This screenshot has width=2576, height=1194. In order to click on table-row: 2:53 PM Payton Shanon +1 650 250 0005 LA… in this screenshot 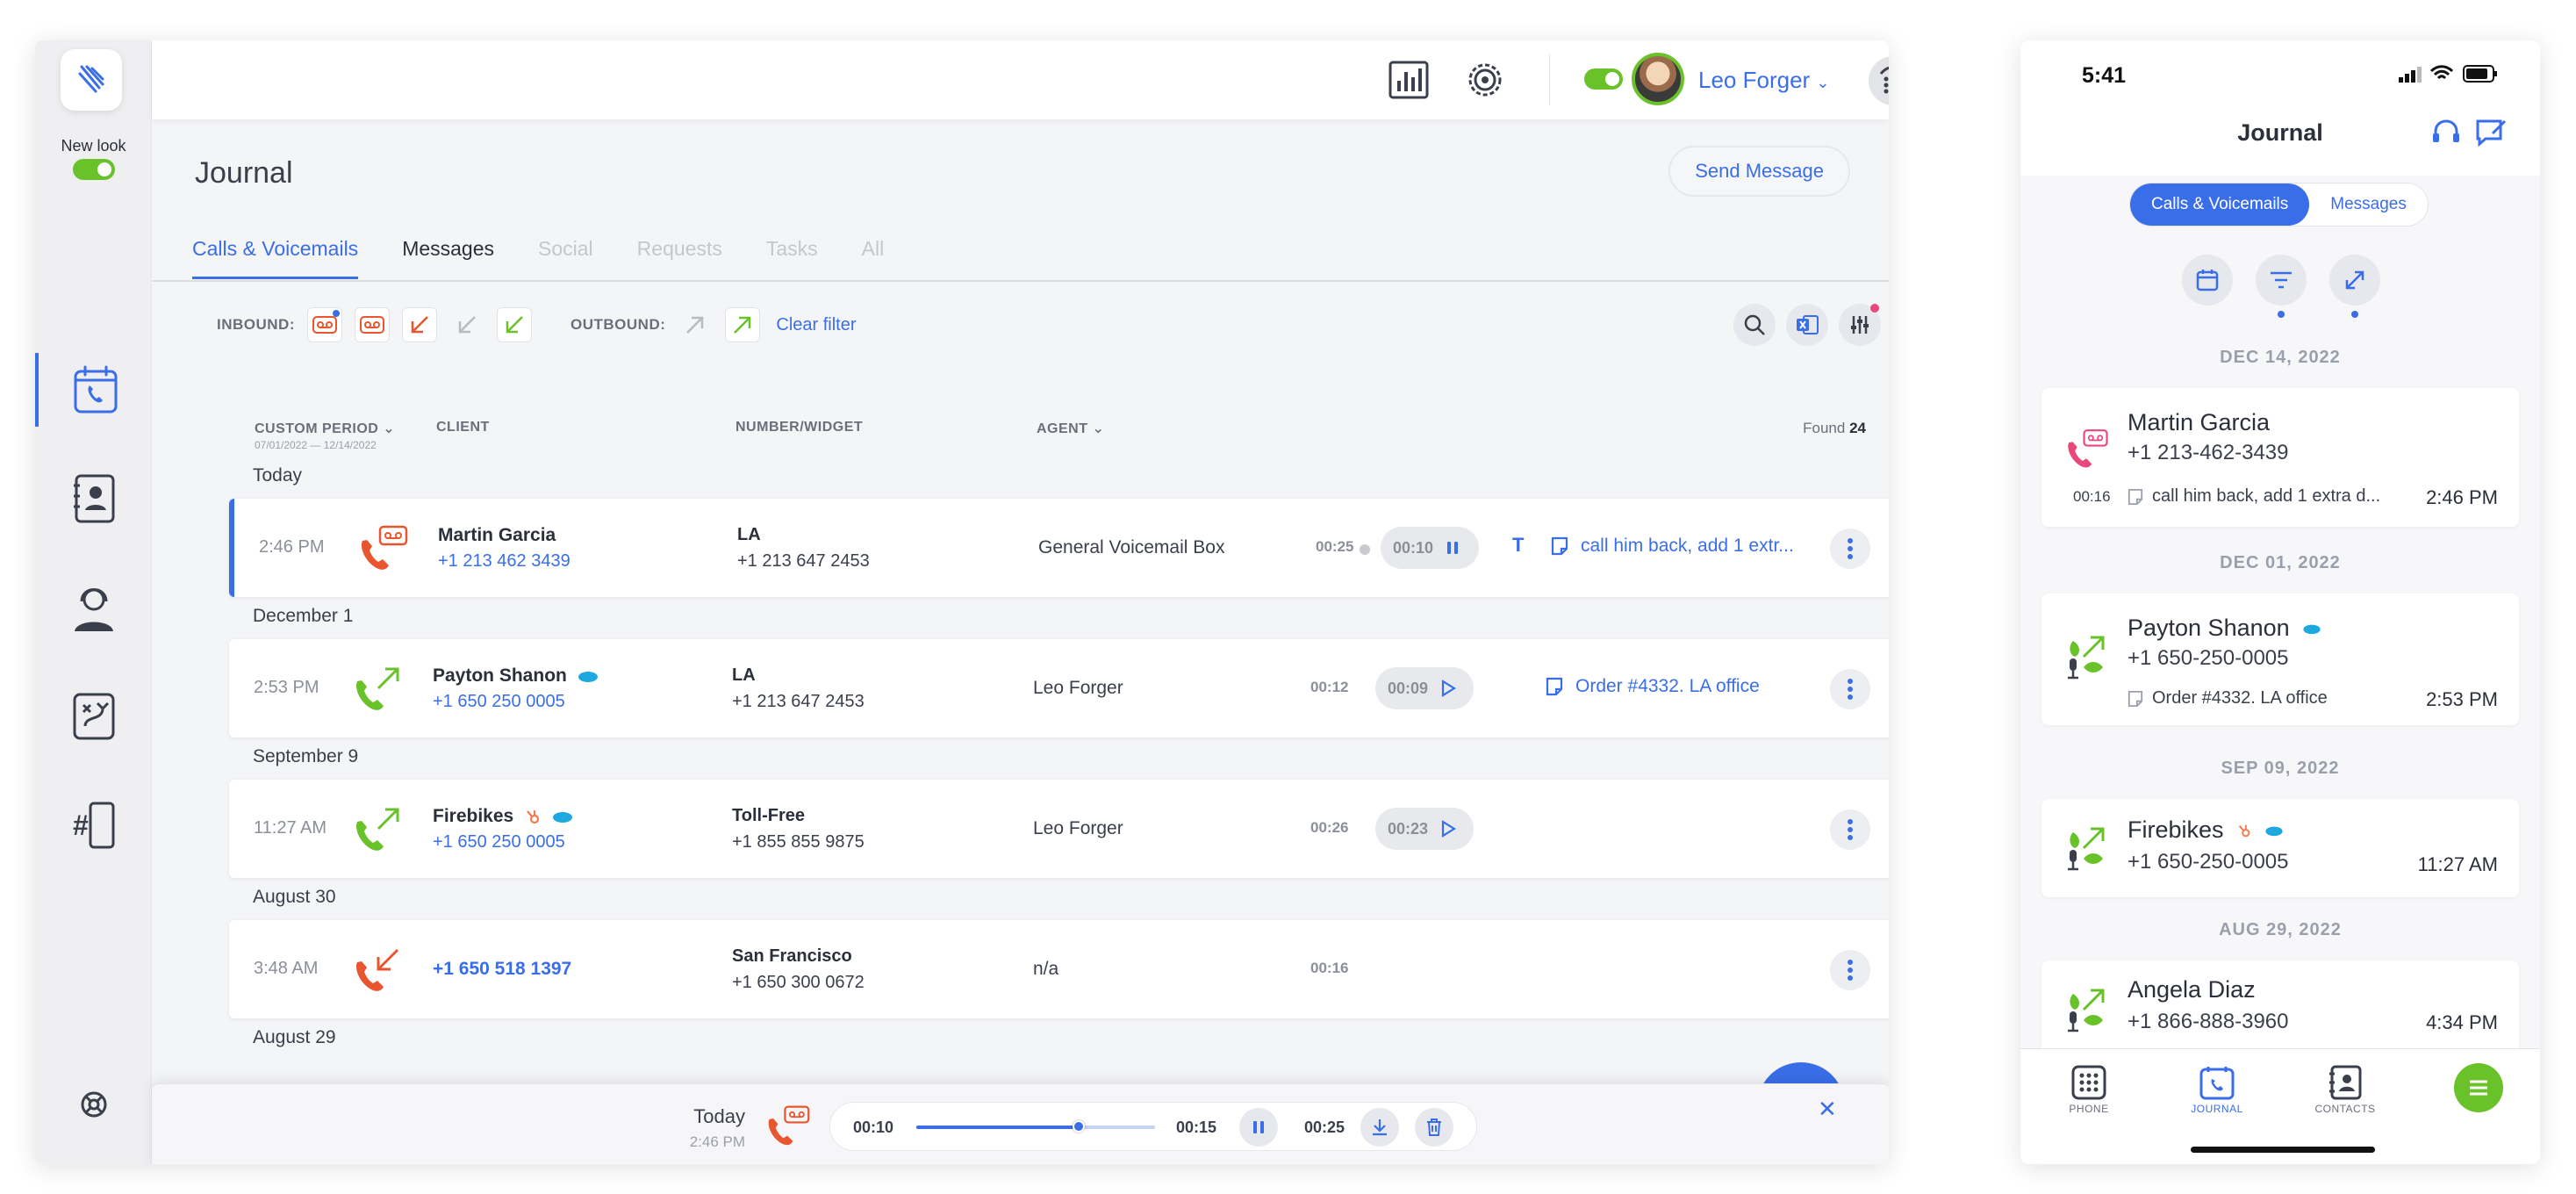, I will do `click(1059, 688)`.